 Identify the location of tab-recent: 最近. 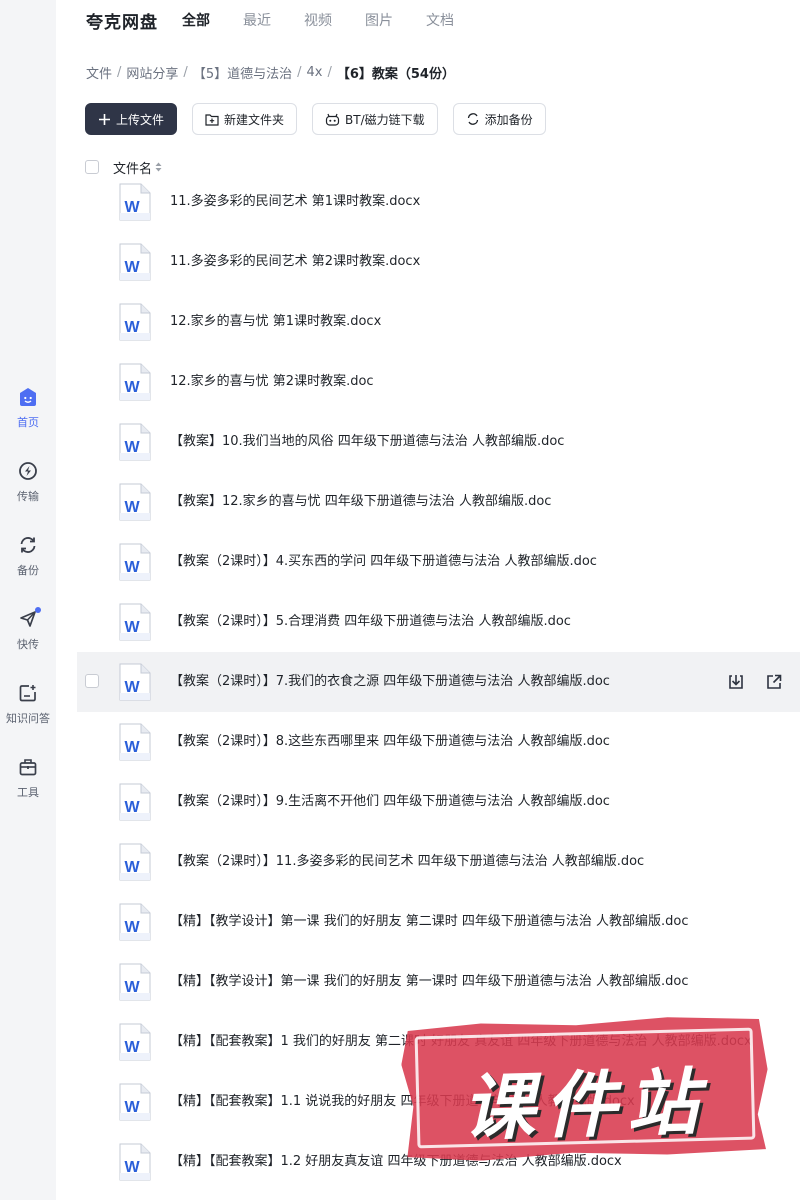
(257, 20).